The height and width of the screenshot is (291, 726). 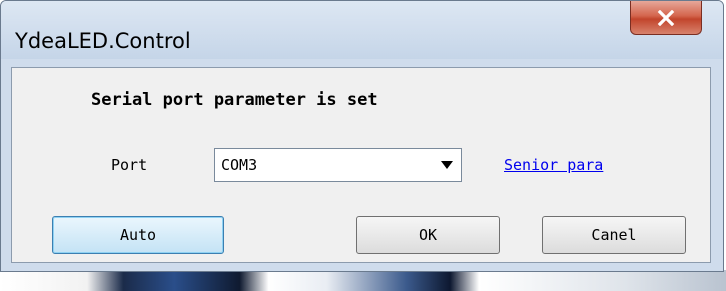 I want to click on senior-para-link: Senior para, so click(x=553, y=165).